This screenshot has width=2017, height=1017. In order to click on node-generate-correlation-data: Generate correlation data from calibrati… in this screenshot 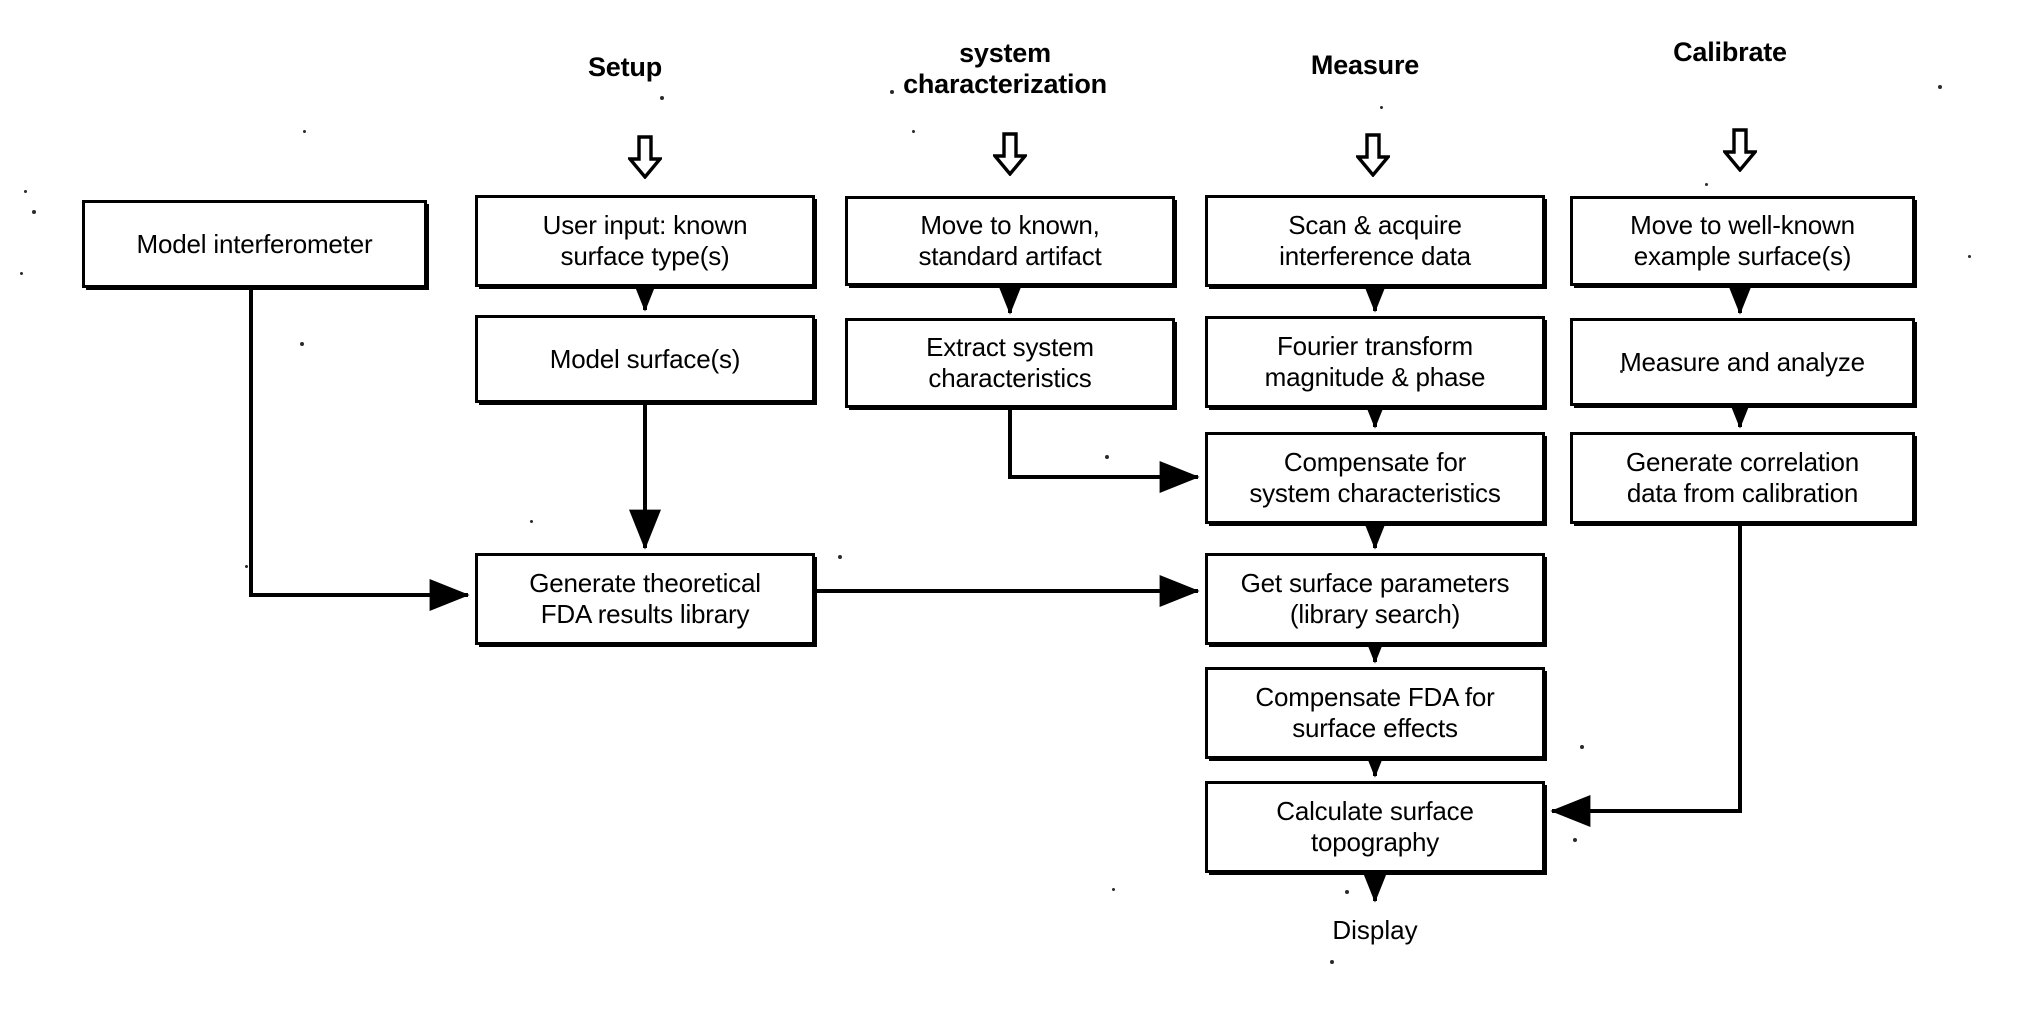, I will do `click(1742, 478)`.